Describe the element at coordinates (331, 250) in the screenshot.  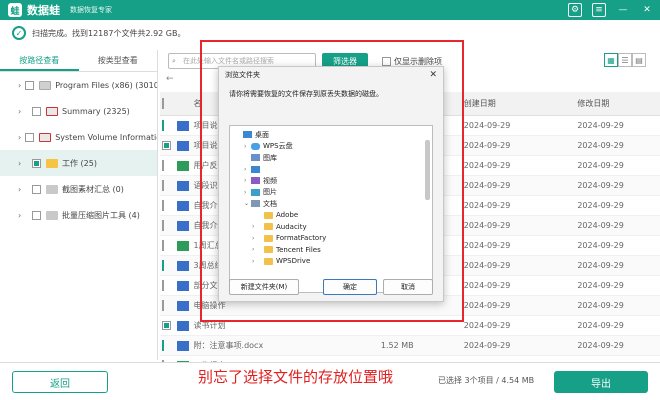
I see `dialog-folder-item: › Tencent Files` at that location.